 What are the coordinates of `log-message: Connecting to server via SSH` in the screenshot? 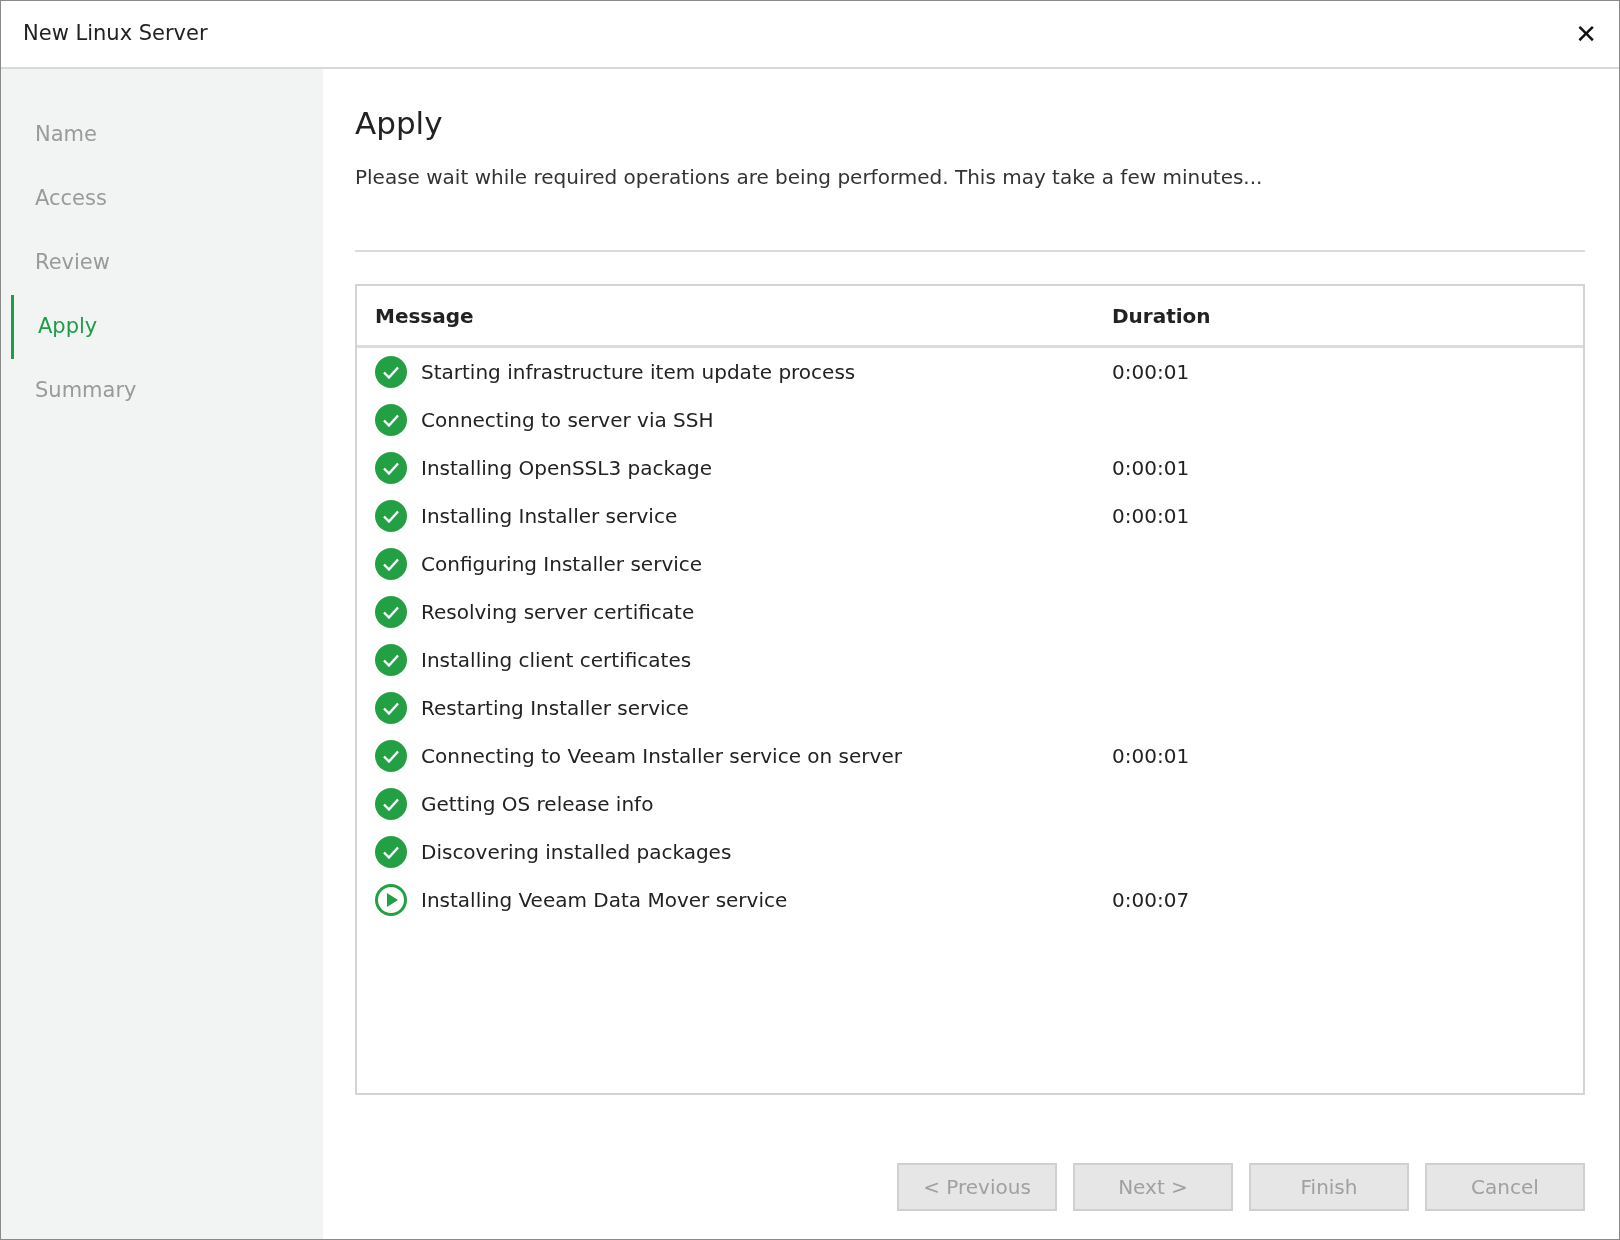 It's located at (567, 421).